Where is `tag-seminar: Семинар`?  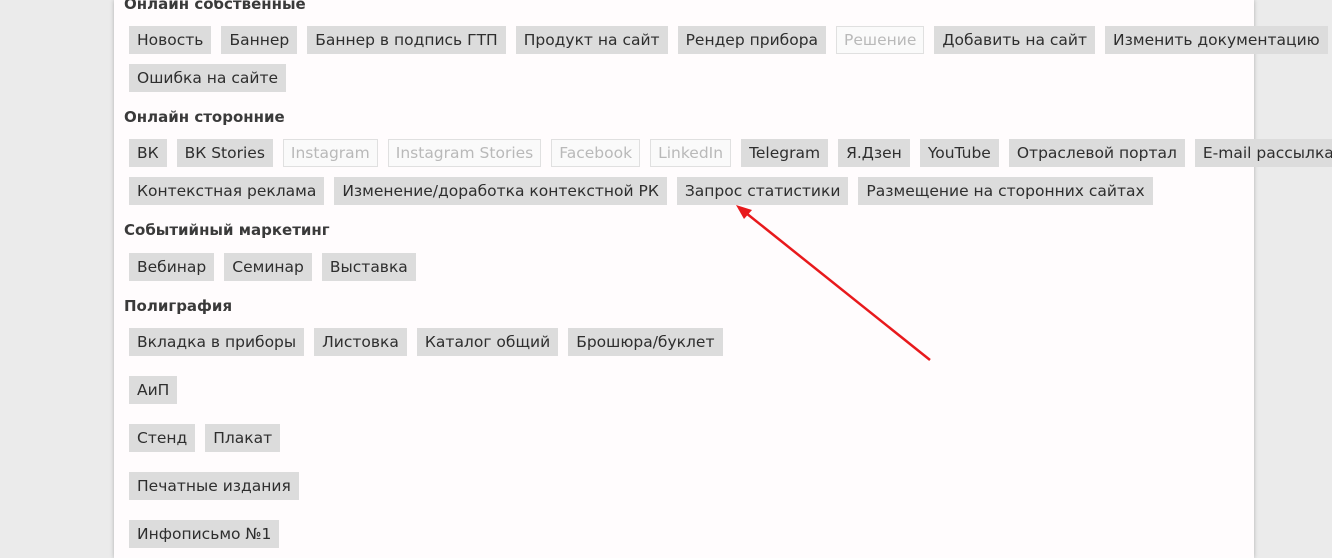 tag-seminar: Семинар is located at coordinates (268, 267).